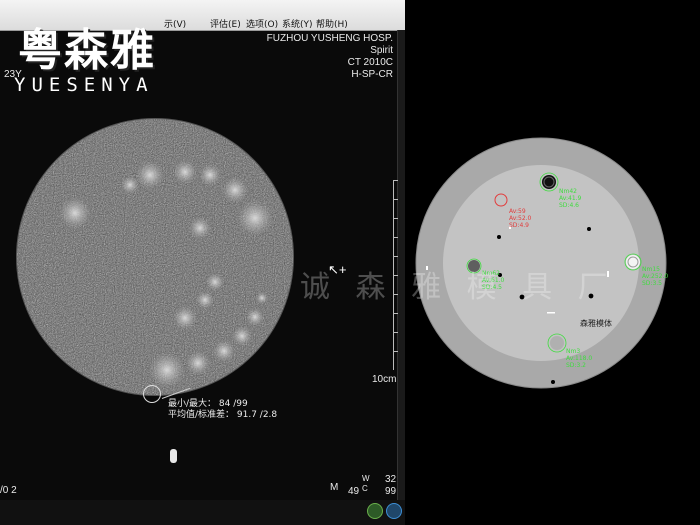 Image resolution: width=700 pixels, height=525 pixels. What do you see at coordinates (202, 512) in the screenshot?
I see `status-bar` at bounding box center [202, 512].